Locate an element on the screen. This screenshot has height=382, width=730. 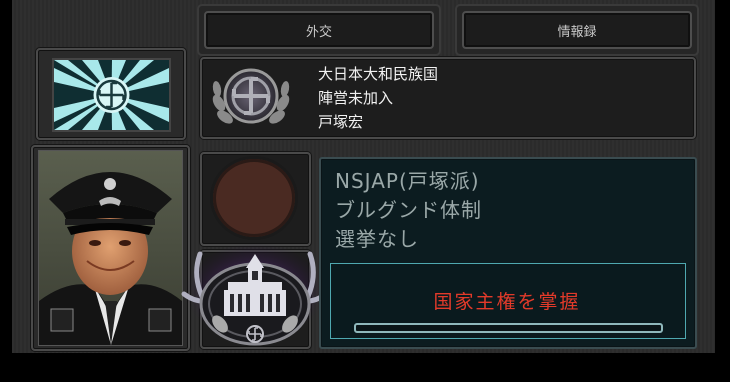
faction-status: 陣営未加入 is located at coordinates (356, 98).